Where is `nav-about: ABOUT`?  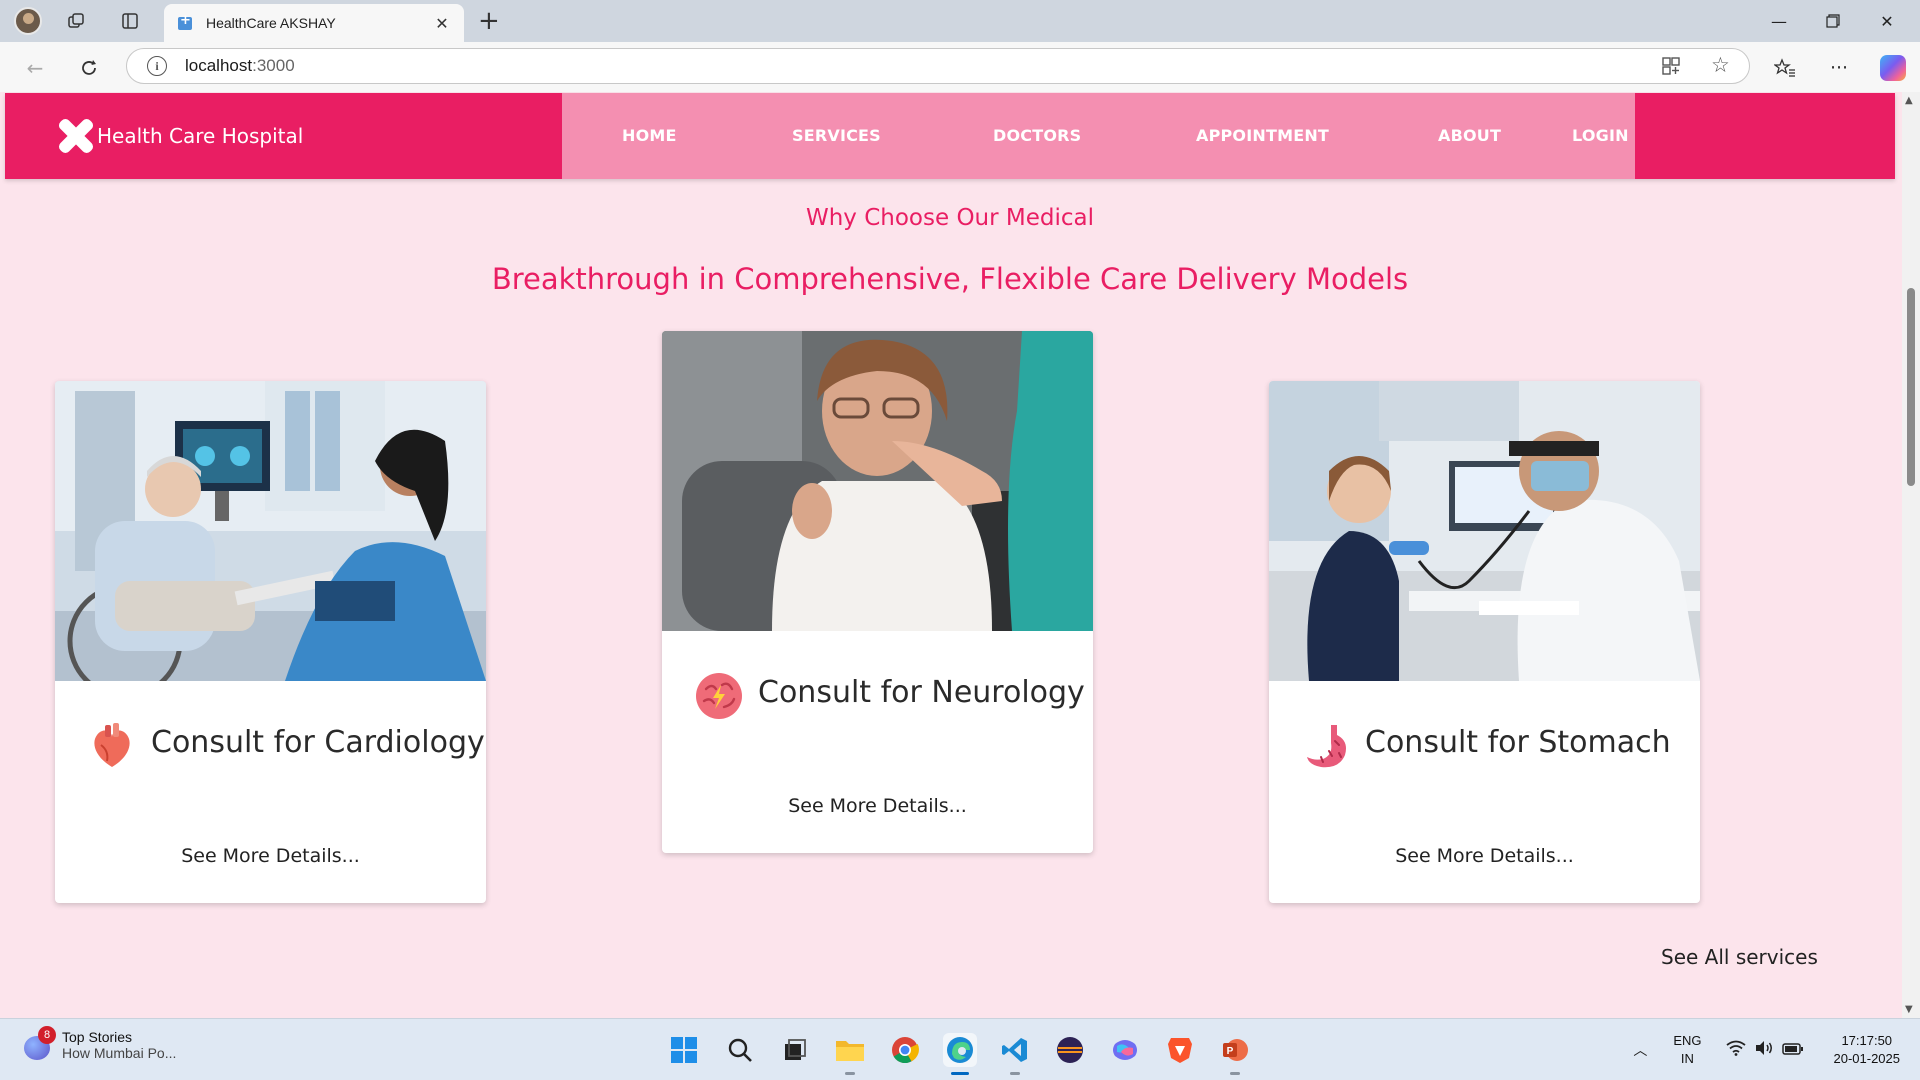 nav-about: ABOUT is located at coordinates (1469, 135).